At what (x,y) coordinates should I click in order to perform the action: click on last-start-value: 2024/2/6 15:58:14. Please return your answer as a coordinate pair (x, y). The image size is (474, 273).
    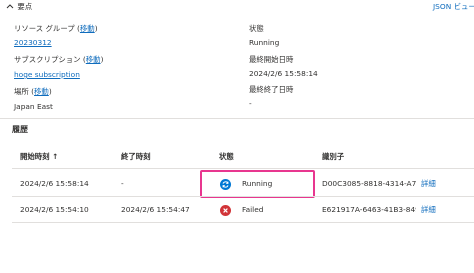
    Looking at the image, I should click on (283, 73).